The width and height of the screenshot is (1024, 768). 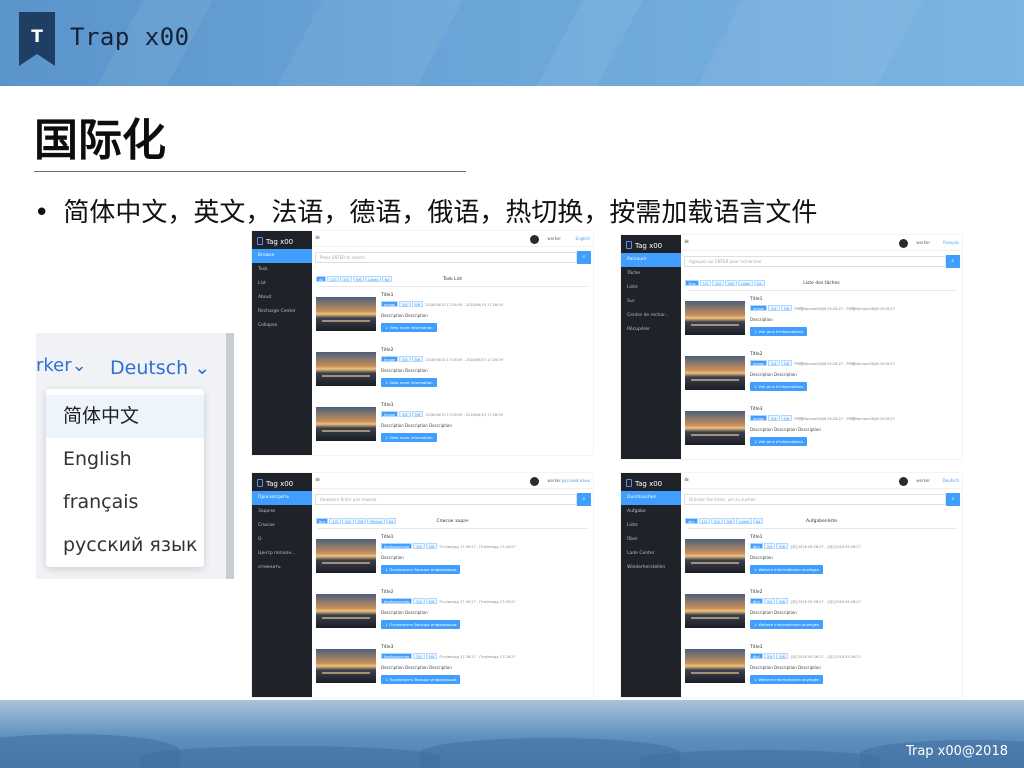 What do you see at coordinates (651, 274) in the screenshot?
I see `sidebar-item: Tâche` at bounding box center [651, 274].